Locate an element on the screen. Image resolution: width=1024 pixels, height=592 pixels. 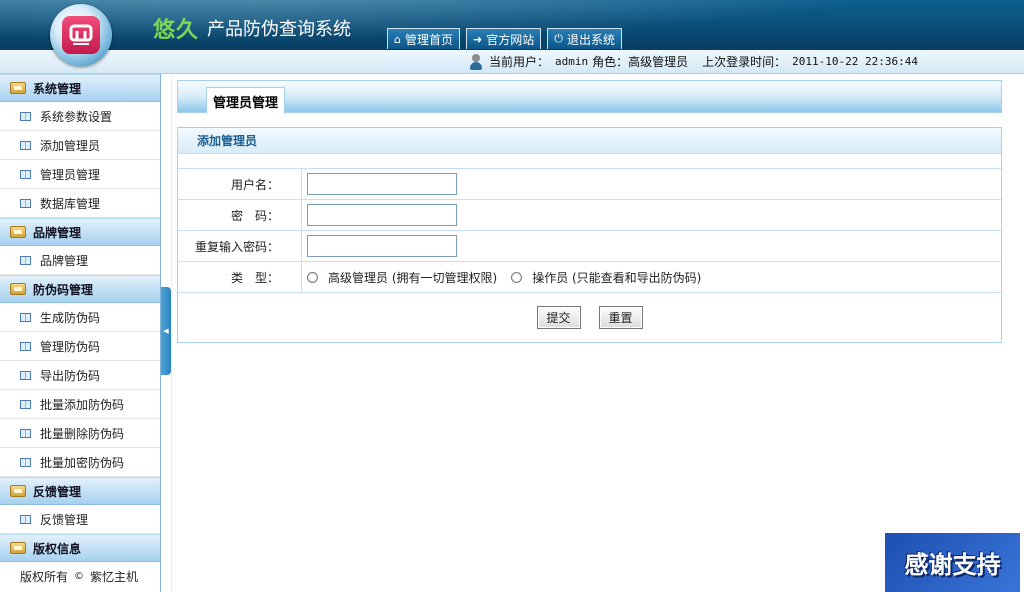
sidebar-item-batch-add: 批量添加防伪码 is located at coordinates (80, 404).